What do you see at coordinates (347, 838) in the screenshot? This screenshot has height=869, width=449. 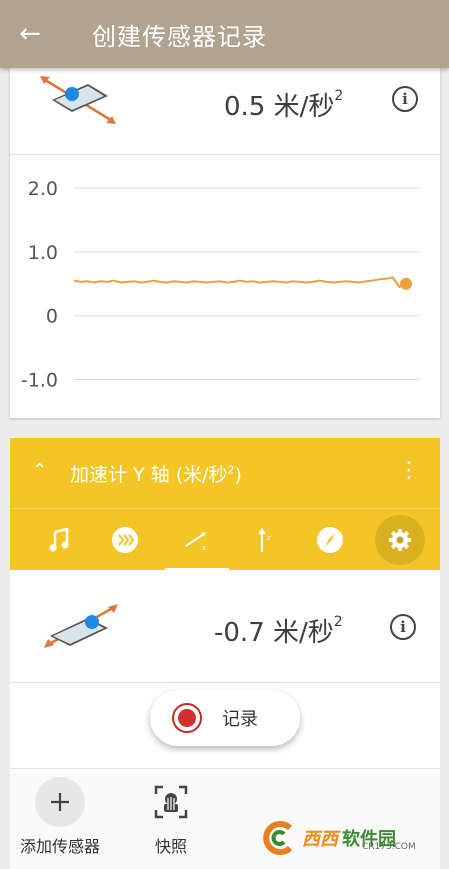 I see `watermark-logo: 西西 软件园 CR173.COM` at bounding box center [347, 838].